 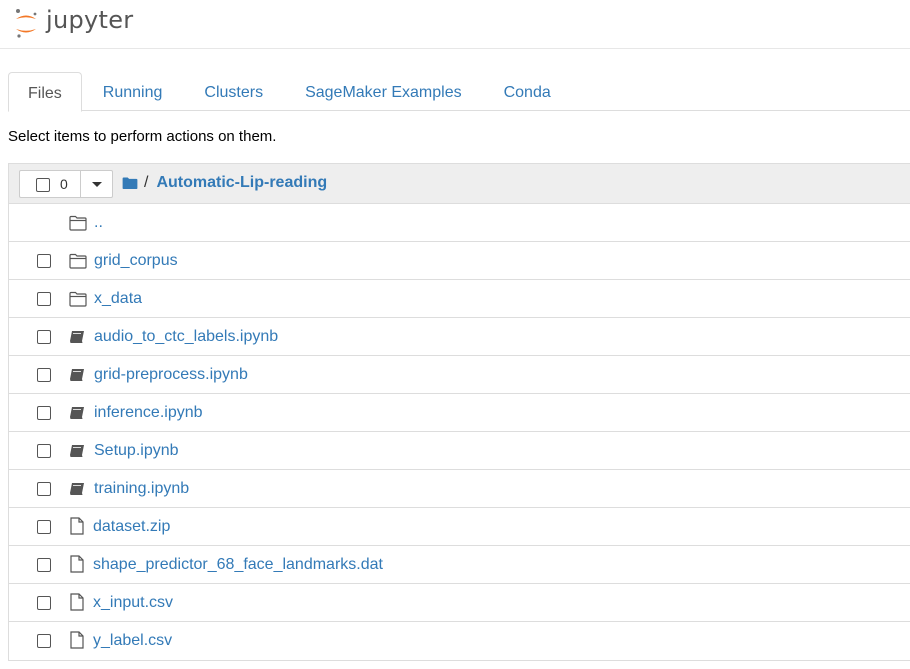 I want to click on tab-conda: Conda, so click(x=527, y=91).